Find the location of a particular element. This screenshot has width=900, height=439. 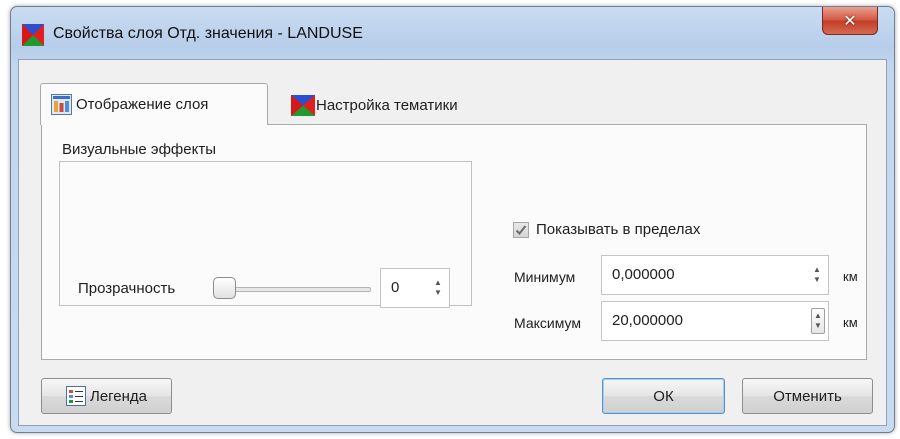

title-bar: Свойства слоя Отд. значения - LANDUSE ✕ is located at coordinates (452, 35).